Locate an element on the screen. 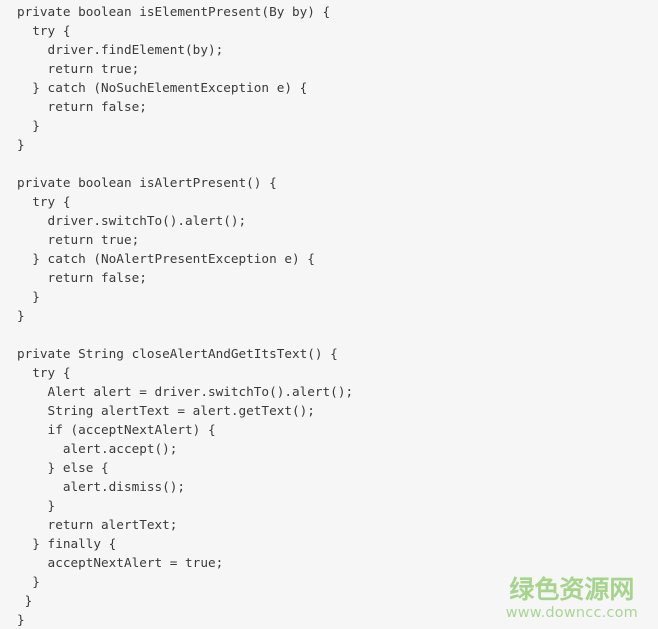 The image size is (658, 629). code-line: return alertText; is located at coordinates (97, 524).